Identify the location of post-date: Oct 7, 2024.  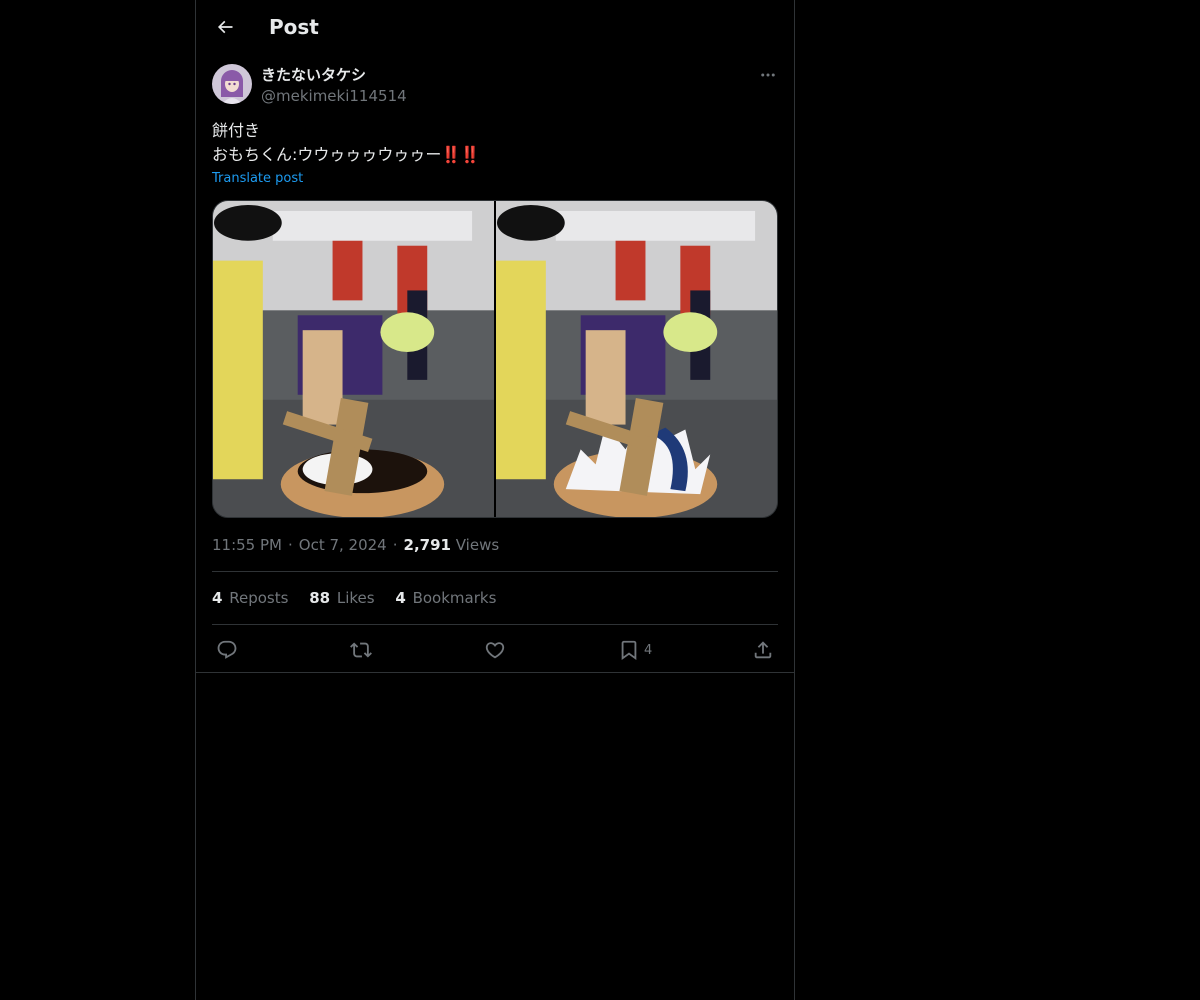
(343, 545).